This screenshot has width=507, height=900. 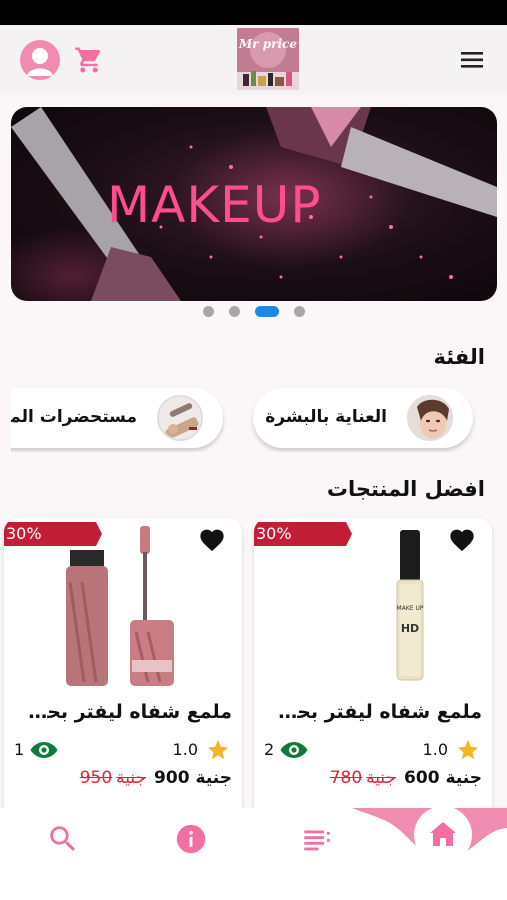 What do you see at coordinates (268, 59) in the screenshot?
I see `brand-logo: Mr price` at bounding box center [268, 59].